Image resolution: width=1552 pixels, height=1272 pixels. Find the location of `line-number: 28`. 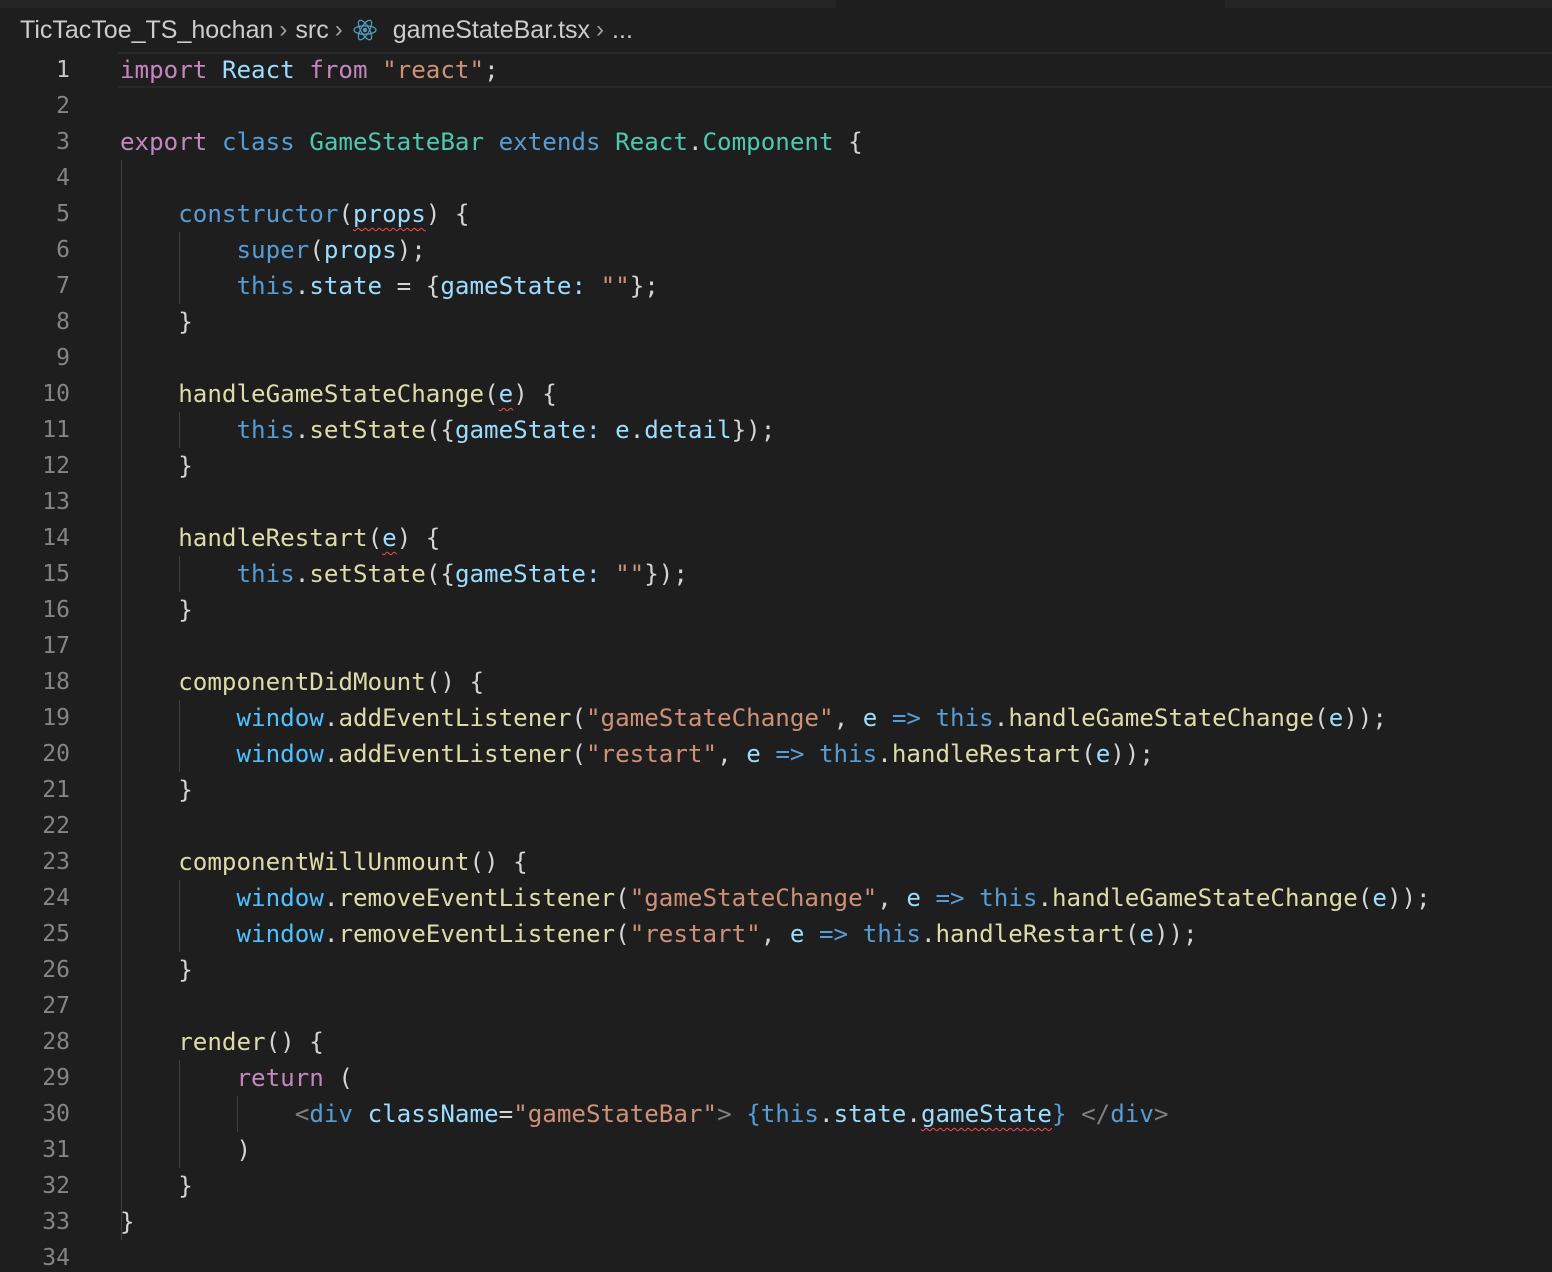

line-number: 28 is located at coordinates (56, 1042).